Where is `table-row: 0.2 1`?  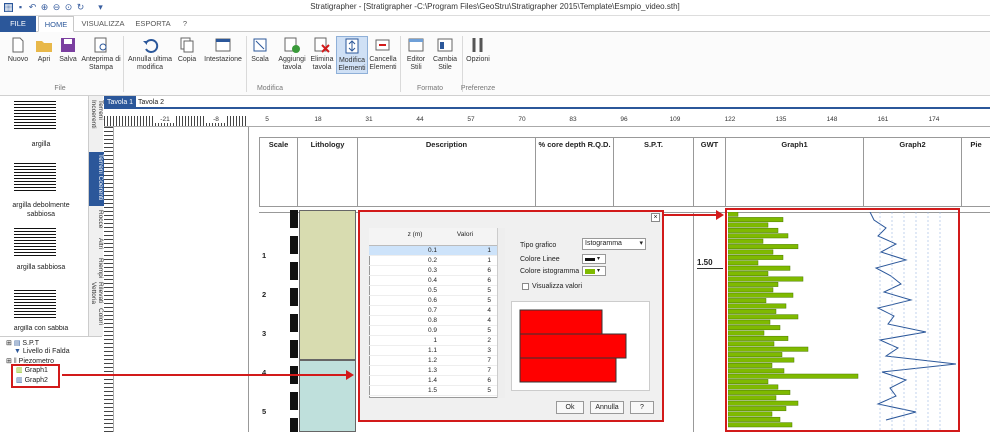 table-row: 0.2 1 is located at coordinates (433, 261).